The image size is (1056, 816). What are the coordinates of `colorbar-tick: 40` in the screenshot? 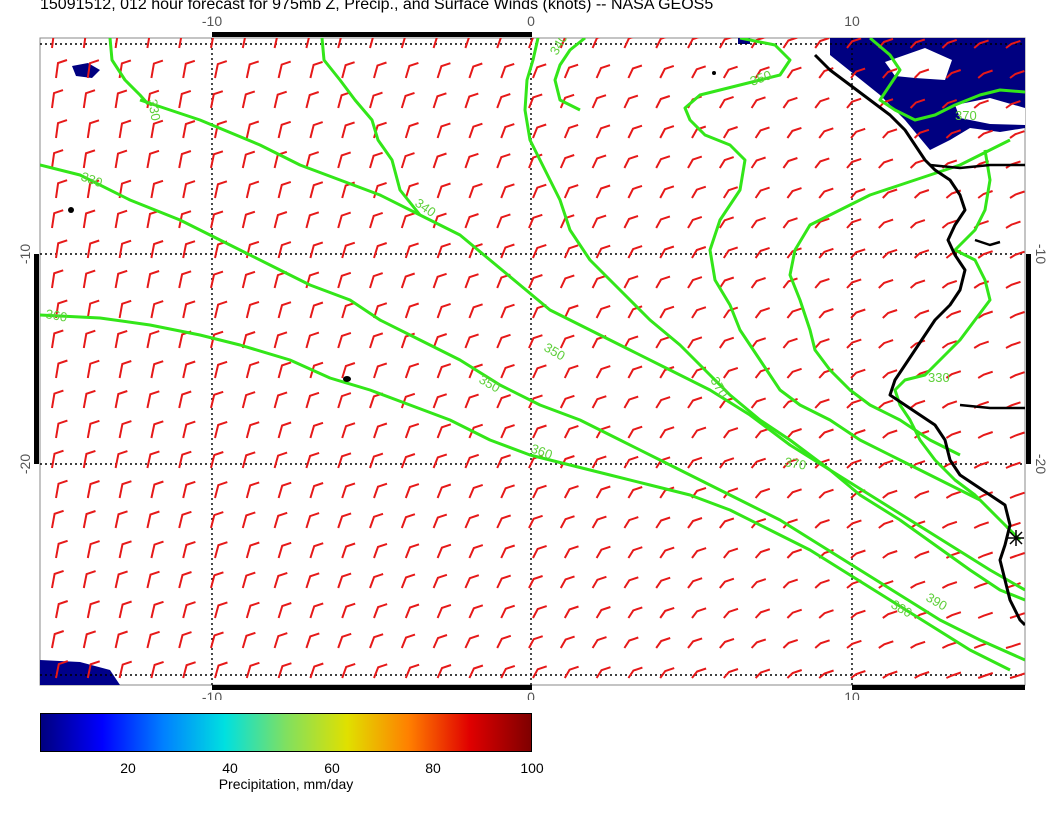 It's located at (230, 768).